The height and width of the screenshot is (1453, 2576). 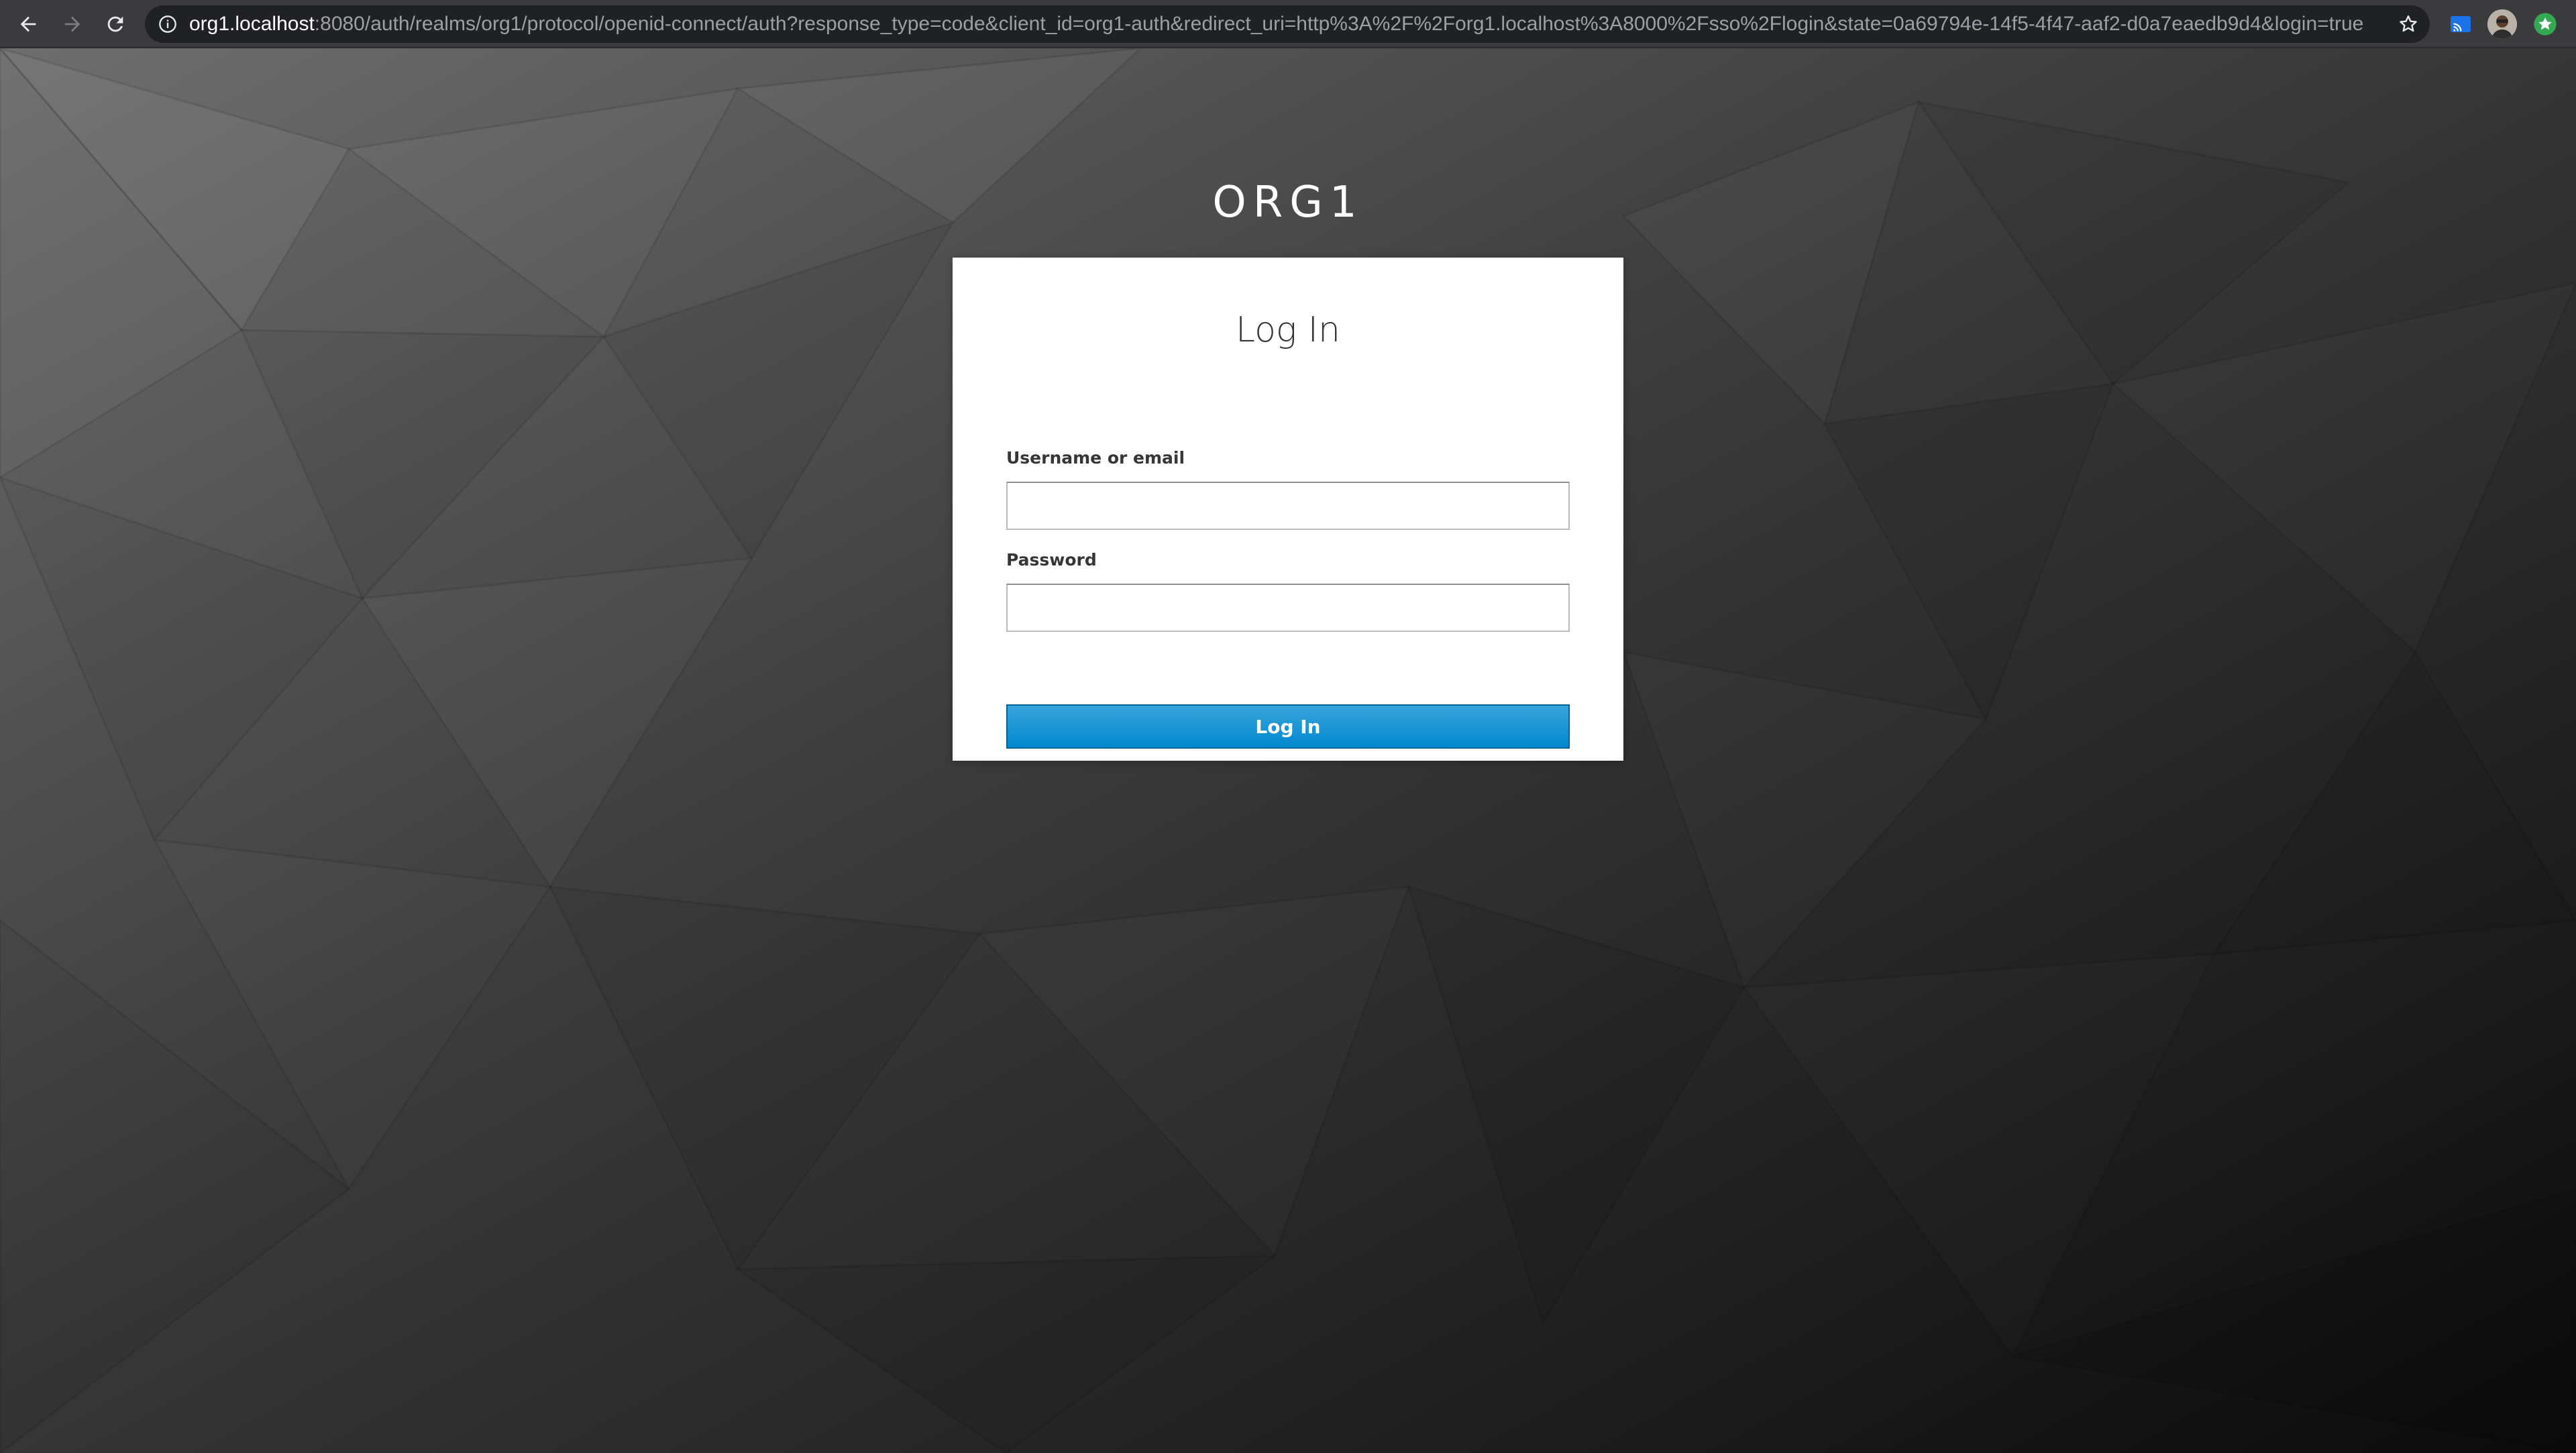 I want to click on extension-icon, so click(x=2545, y=24).